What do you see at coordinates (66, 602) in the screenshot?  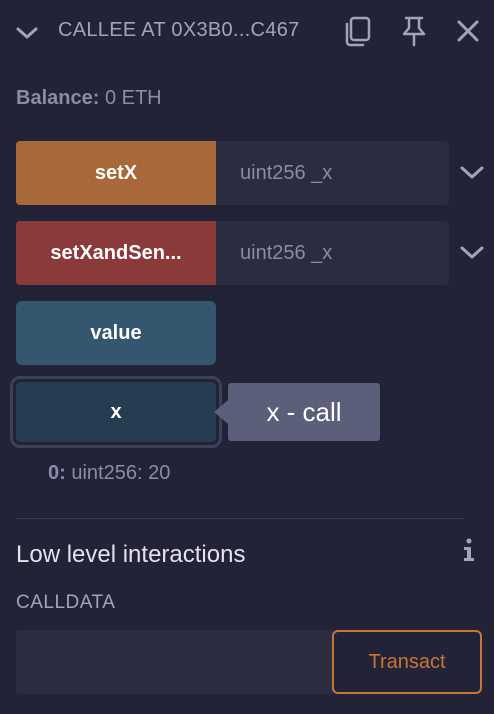 I see `calldata-label: CALLDATA` at bounding box center [66, 602].